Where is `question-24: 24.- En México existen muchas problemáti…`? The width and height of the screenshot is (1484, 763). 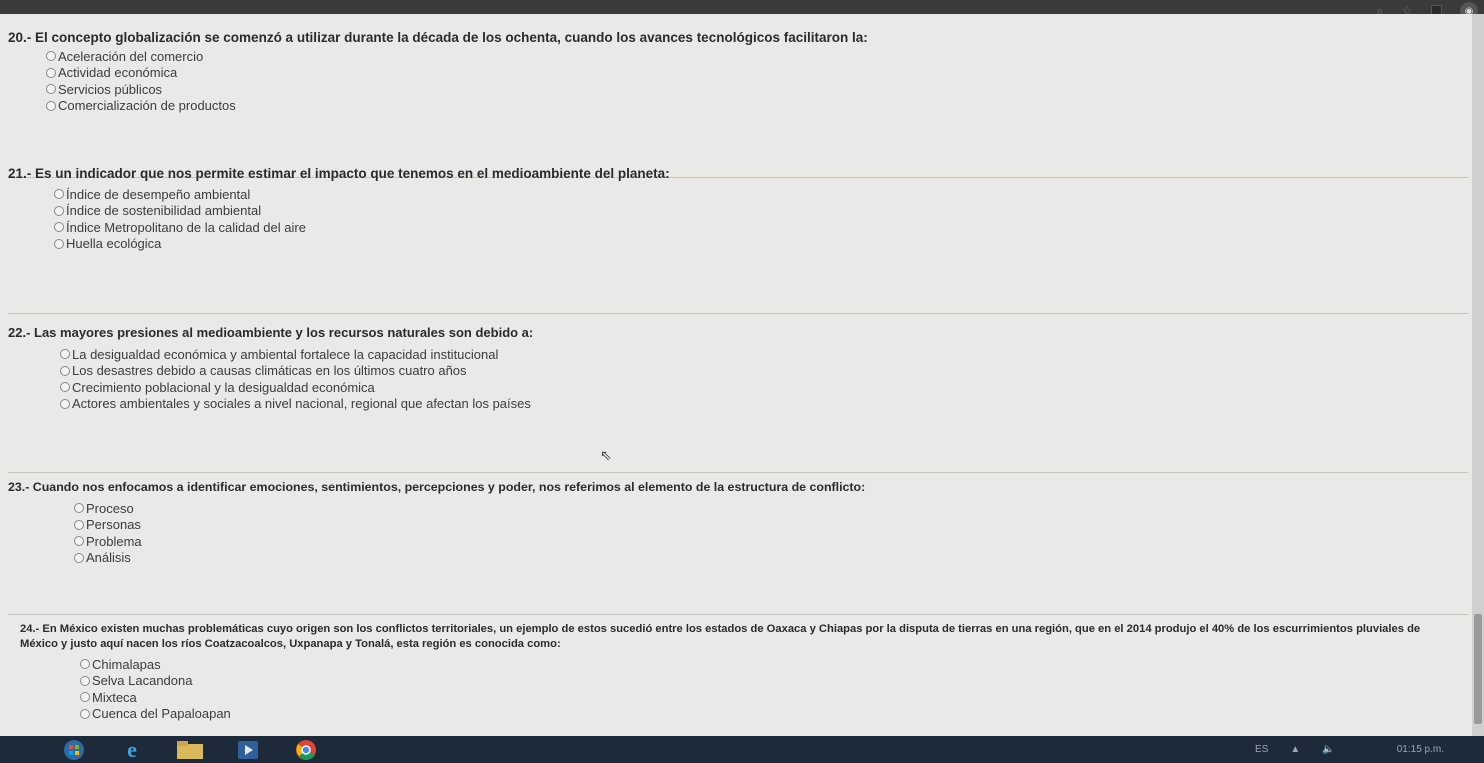 question-24: 24.- En México existen muchas problemáti… is located at coordinates (738, 679).